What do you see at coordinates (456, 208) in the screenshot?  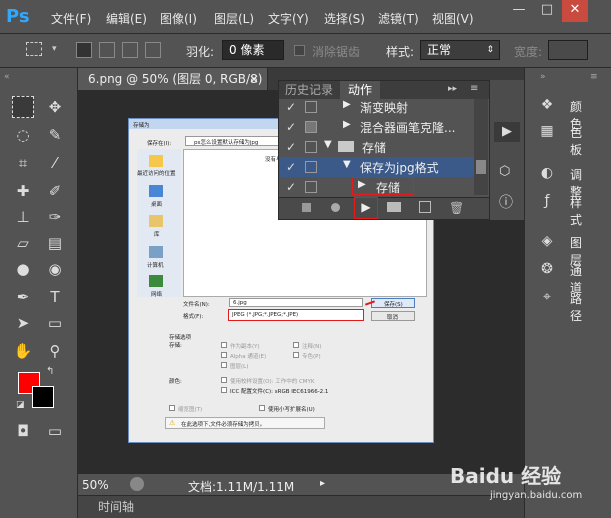 I see `trash-icon: 🗑` at bounding box center [456, 208].